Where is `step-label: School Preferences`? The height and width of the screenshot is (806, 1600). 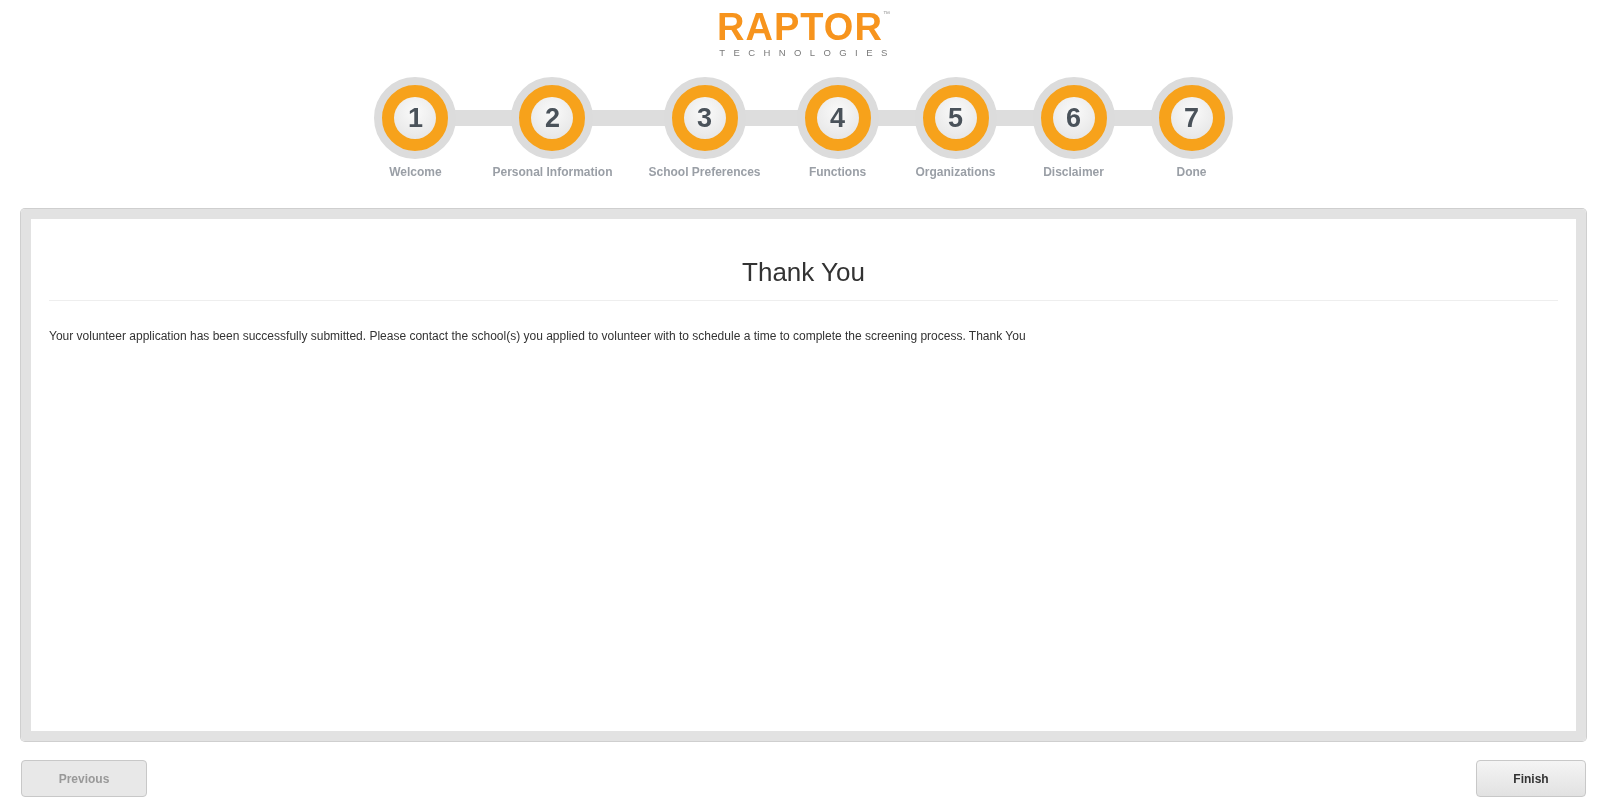 step-label: School Preferences is located at coordinates (704, 172).